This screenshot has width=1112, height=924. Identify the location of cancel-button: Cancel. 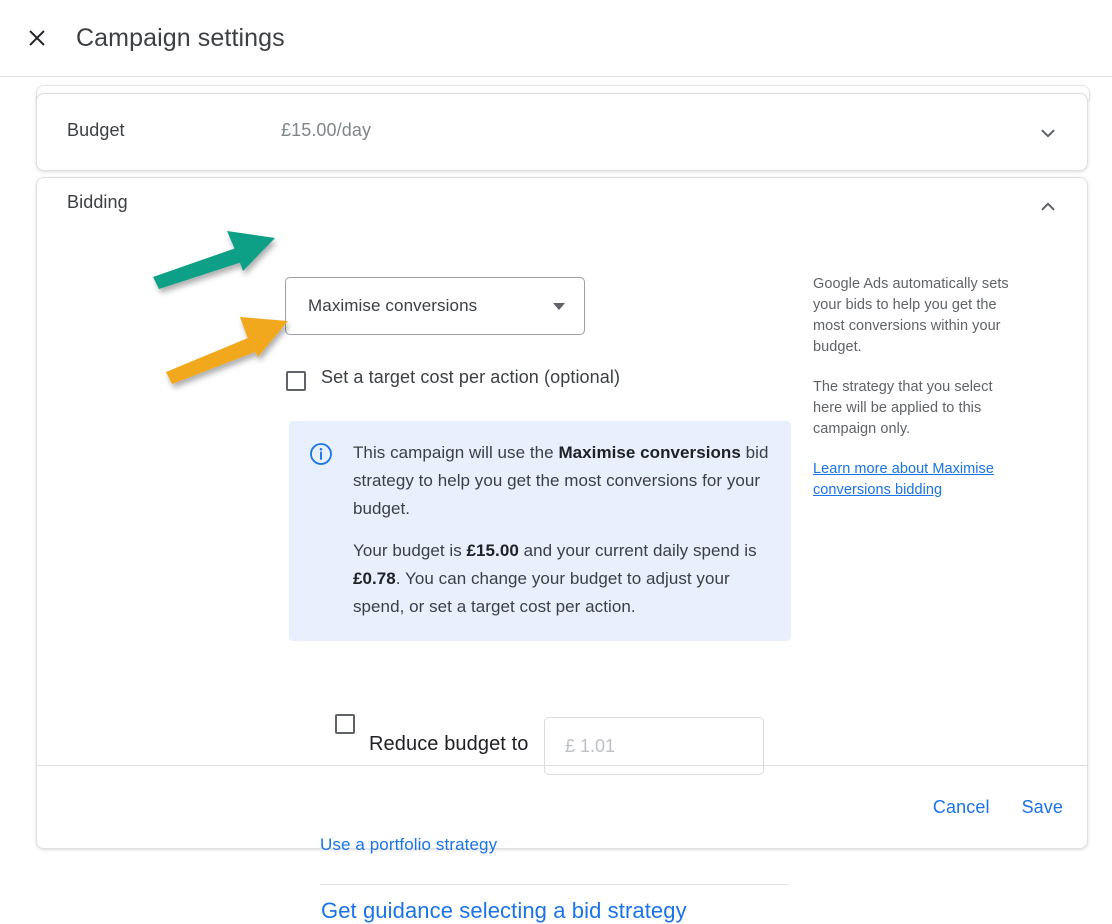
(961, 807).